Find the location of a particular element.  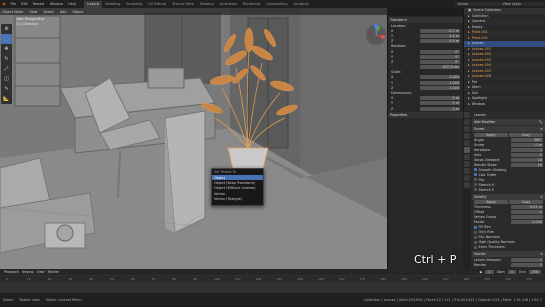

location-z-field: 0.8 m is located at coordinates (440, 41).